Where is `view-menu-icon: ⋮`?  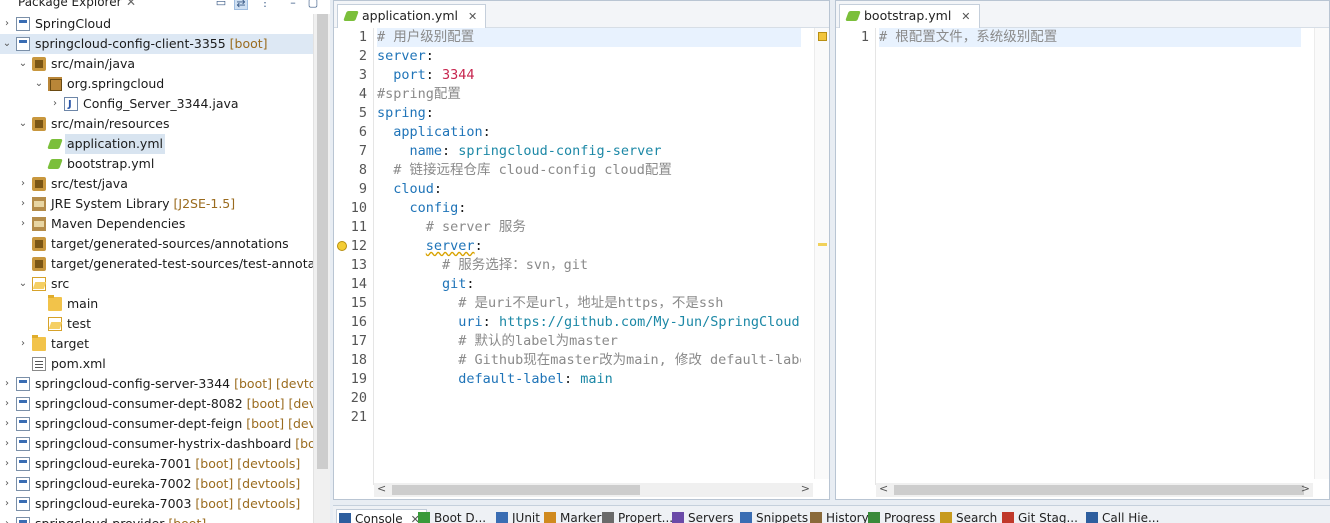 view-menu-icon: ⋮ is located at coordinates (265, 5).